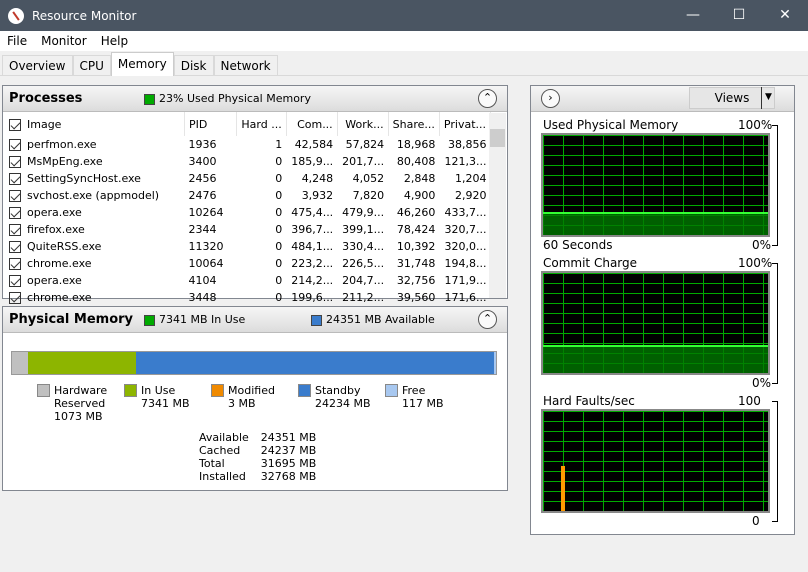 The width and height of the screenshot is (808, 572). Describe the element at coordinates (194, 319) in the screenshot. I see `in-use-status: 7341 MB In Use` at that location.